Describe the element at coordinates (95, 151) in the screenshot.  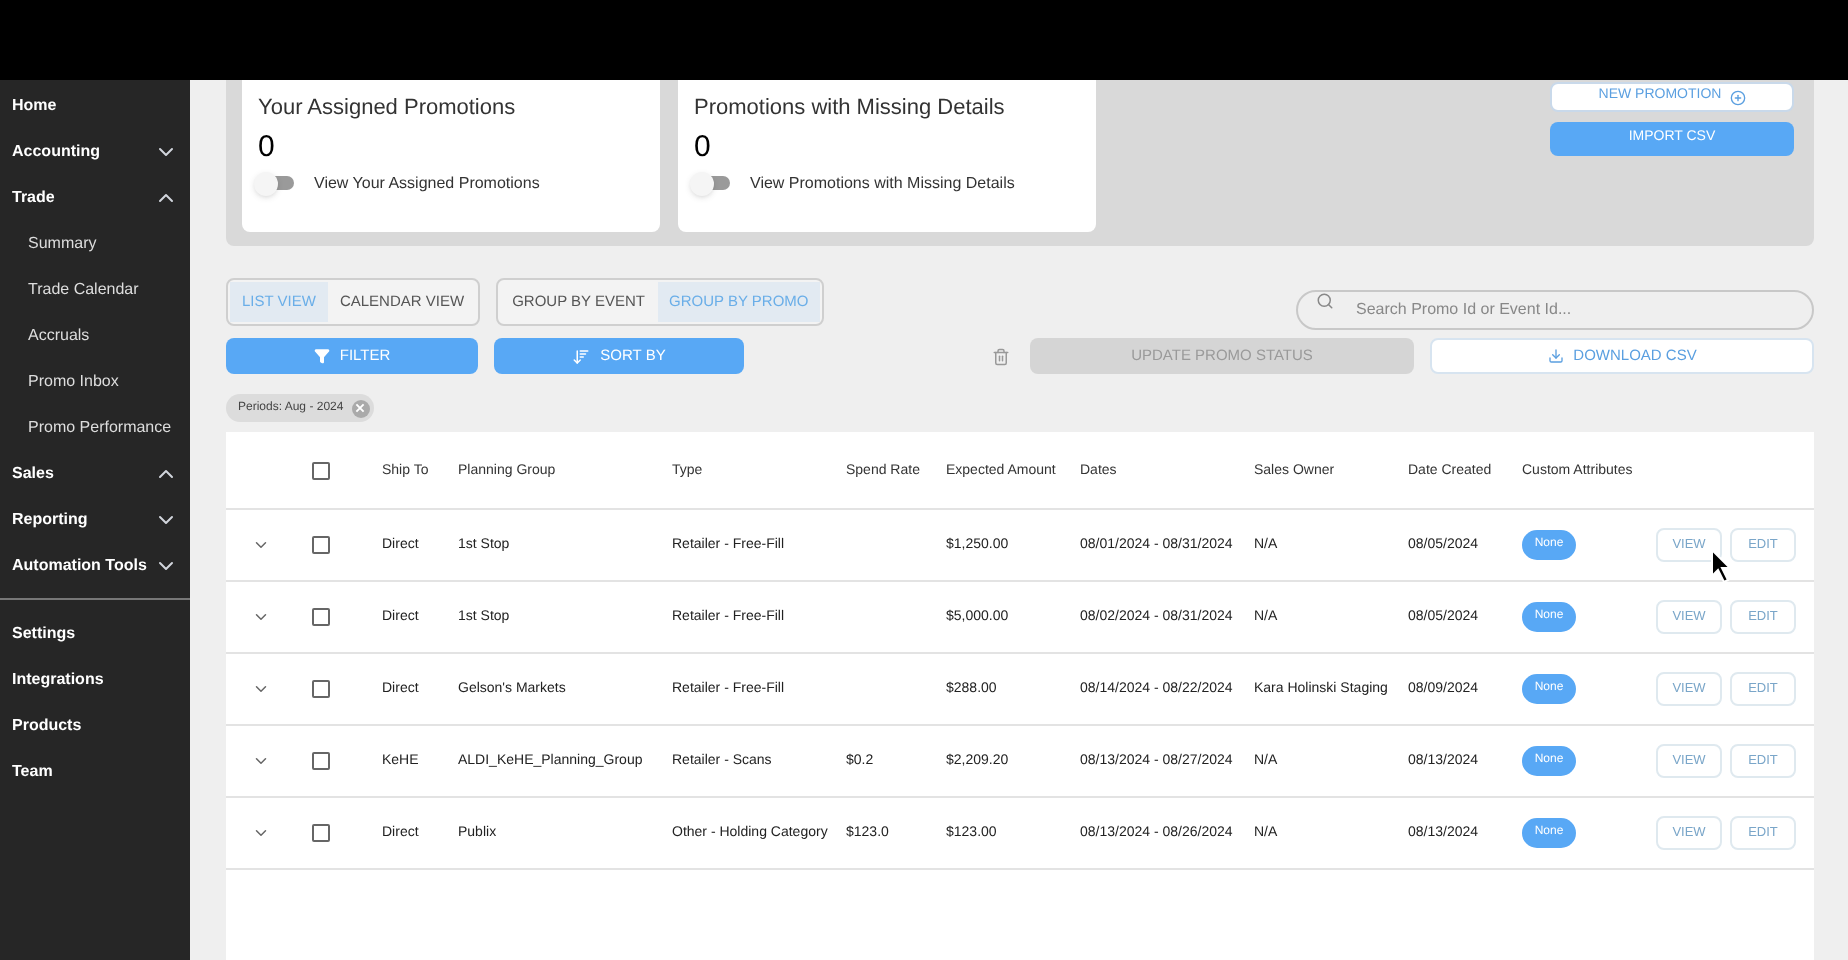
I see `sidebar-item: Accounting` at that location.